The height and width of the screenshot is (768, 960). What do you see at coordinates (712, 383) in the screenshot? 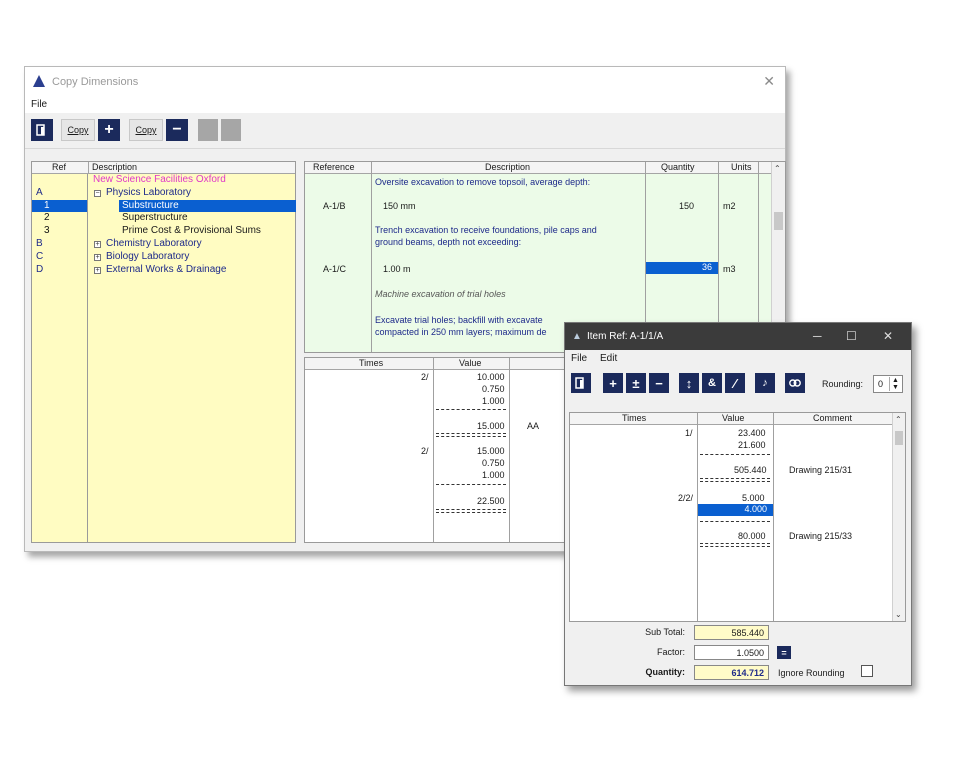
I see `ampersand-icon: &` at bounding box center [712, 383].